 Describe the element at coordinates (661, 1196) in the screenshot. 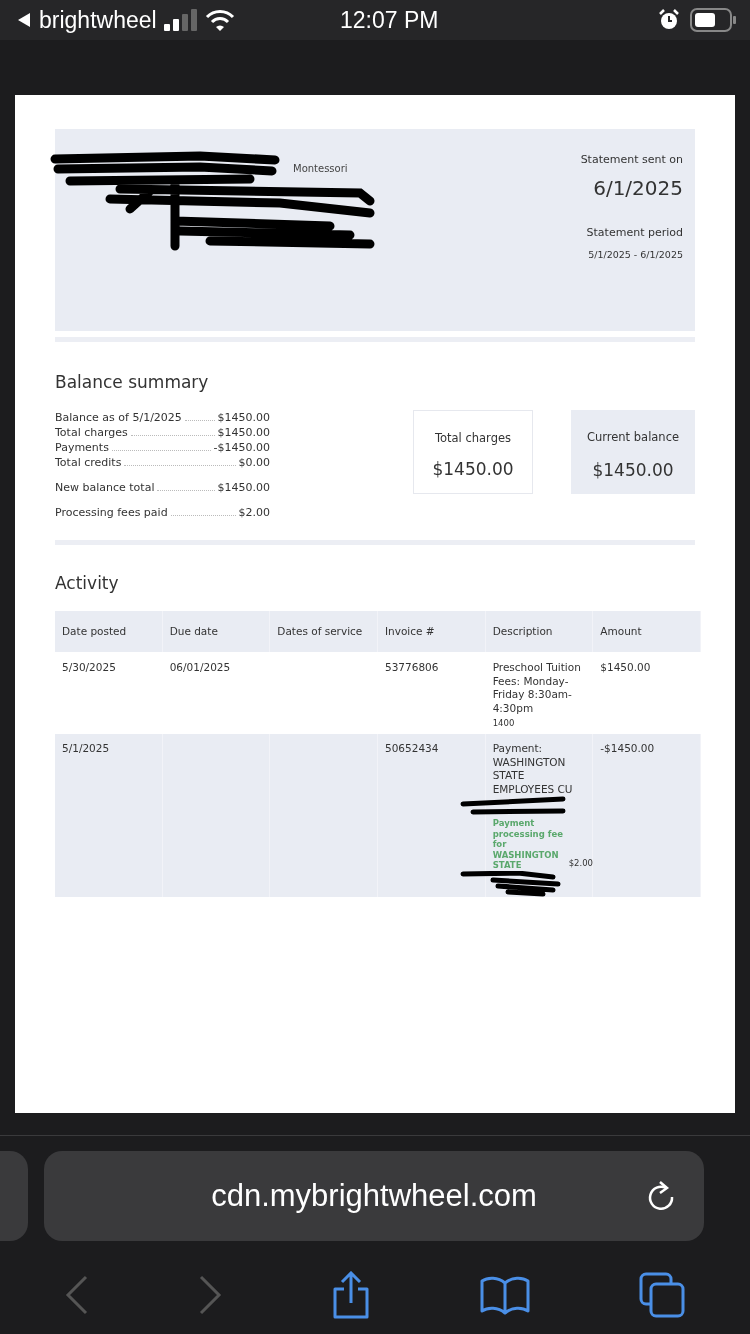

I see `reload-icon` at that location.